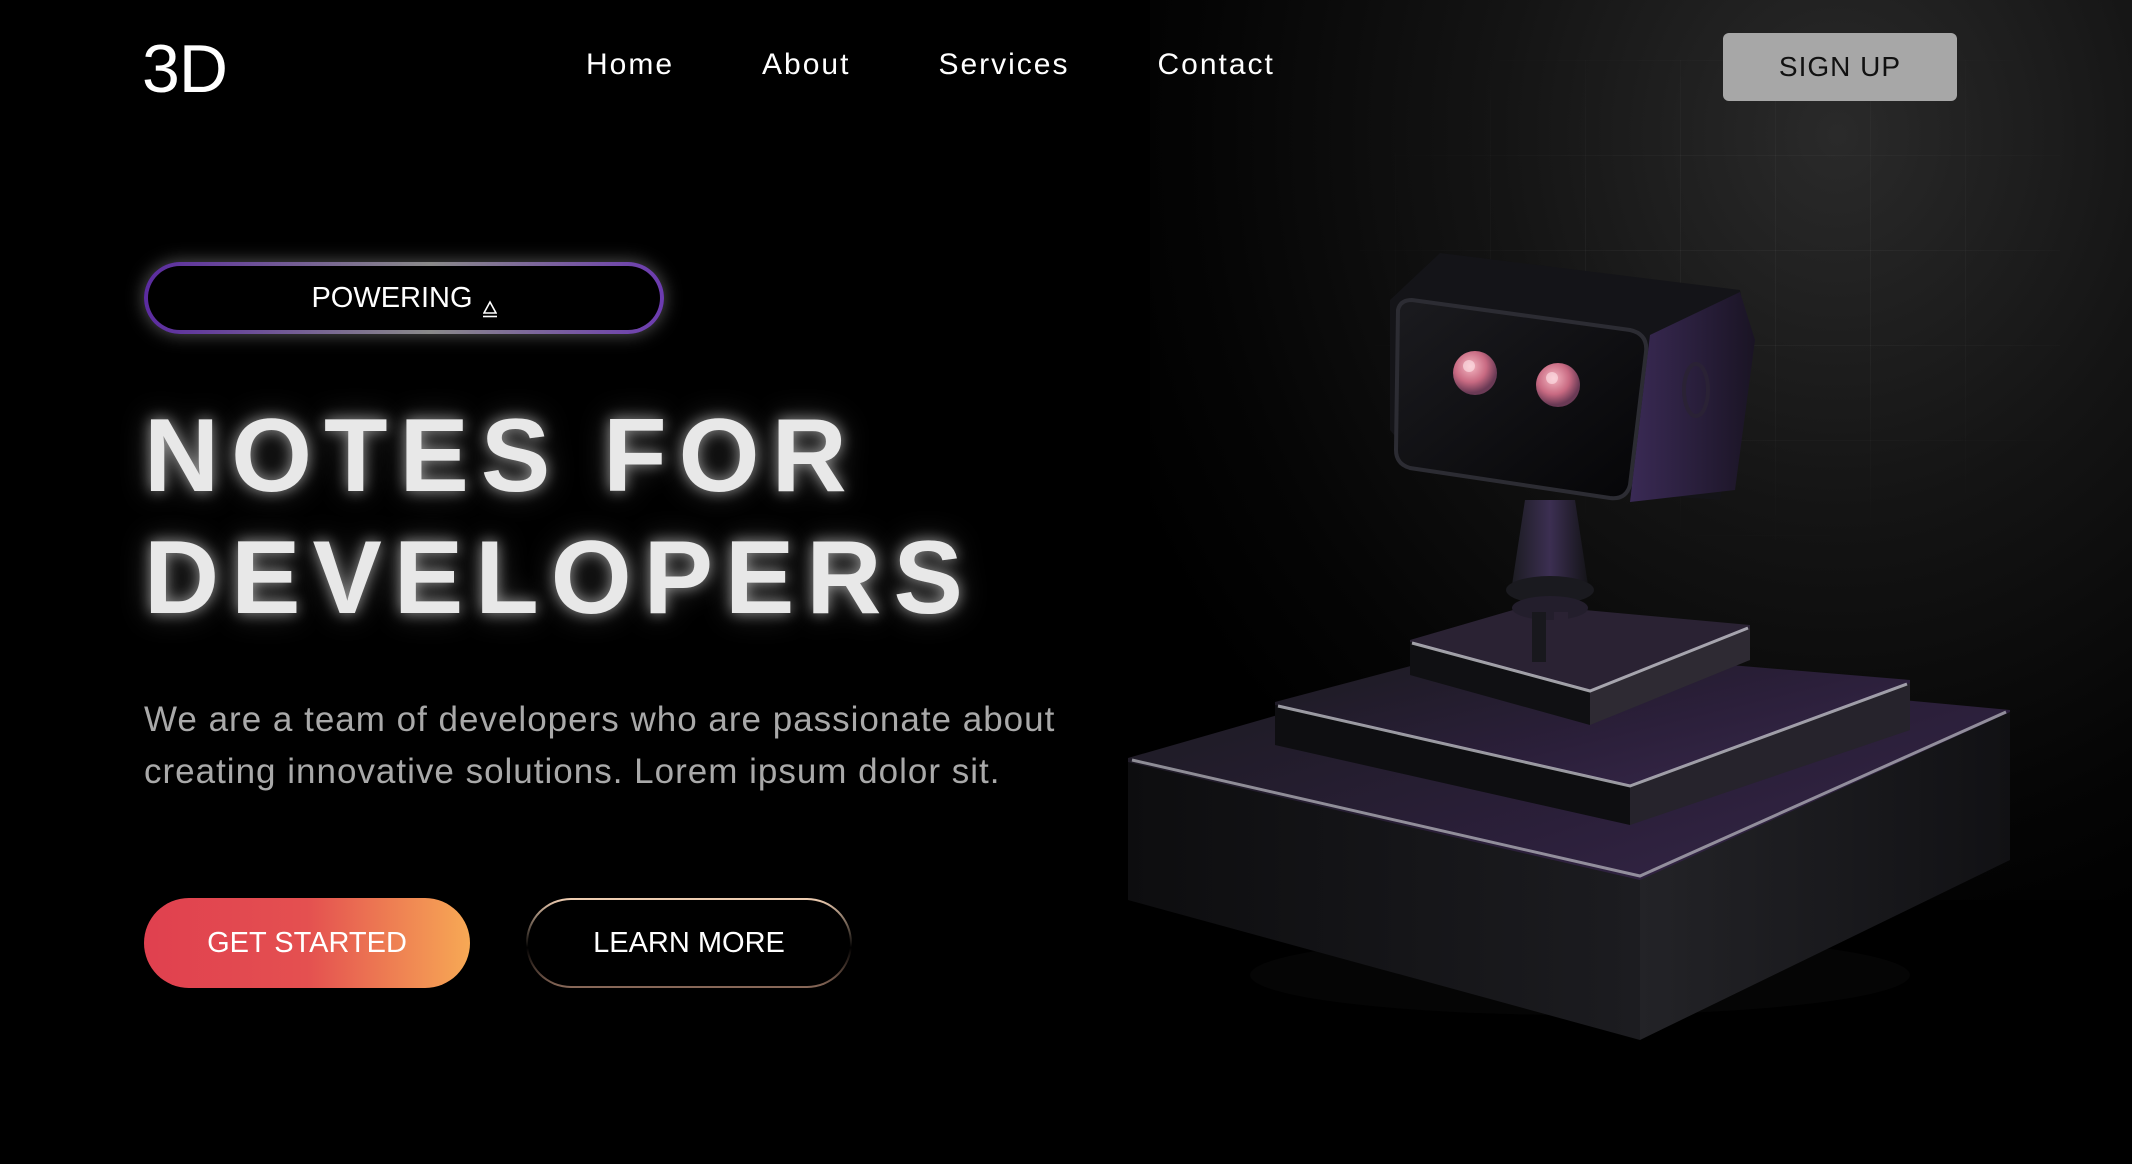  What do you see at coordinates (1003, 65) in the screenshot?
I see `nav-services: Services` at bounding box center [1003, 65].